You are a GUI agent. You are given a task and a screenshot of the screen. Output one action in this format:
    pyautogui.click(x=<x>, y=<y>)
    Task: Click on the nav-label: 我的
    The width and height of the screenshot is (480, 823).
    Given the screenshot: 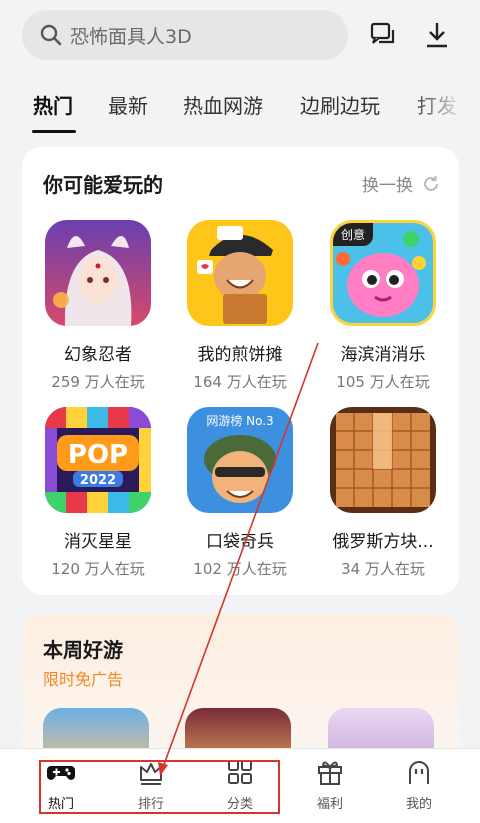 What is the action you would take?
    pyautogui.click(x=418, y=804)
    